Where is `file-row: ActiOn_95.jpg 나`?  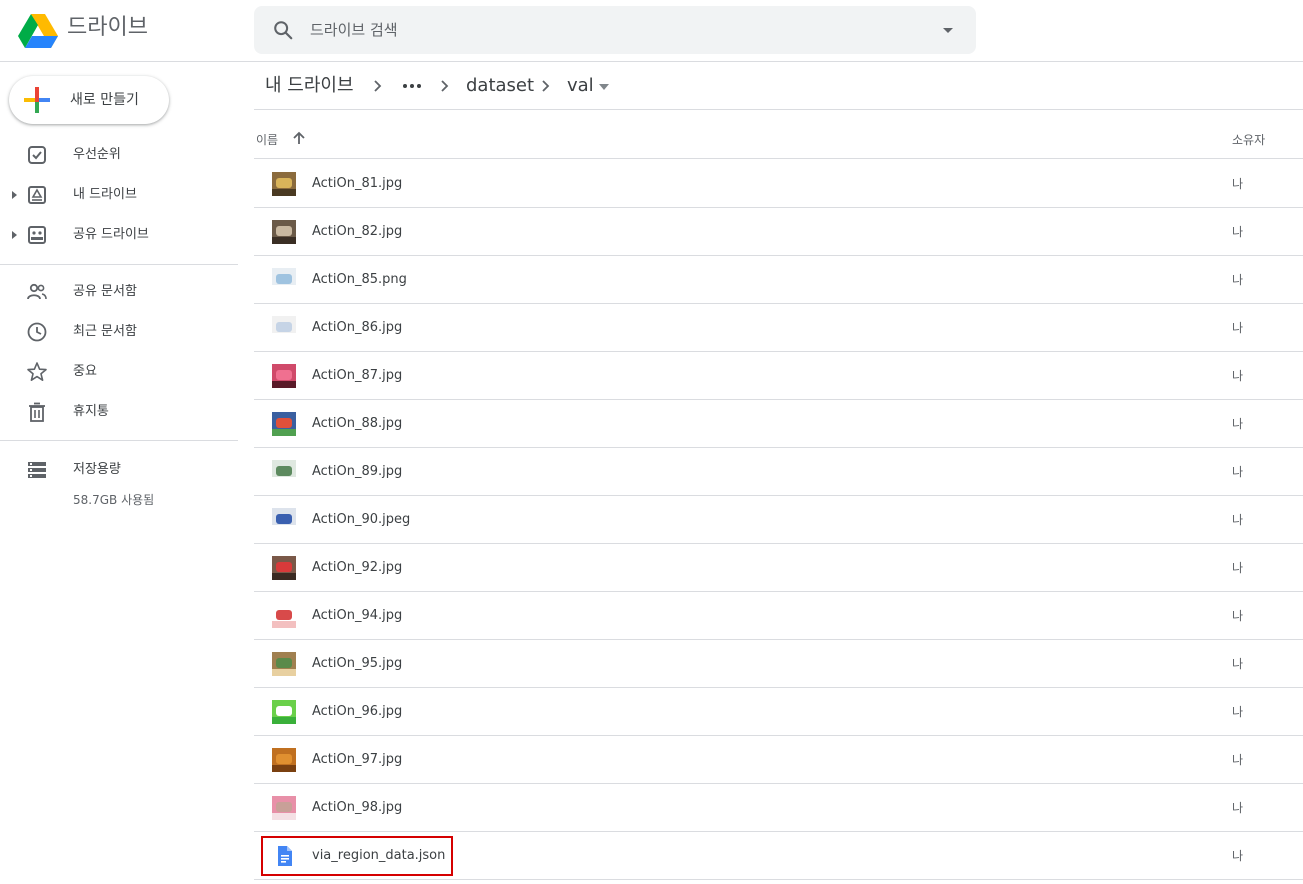
file-row: ActiOn_95.jpg 나 is located at coordinates (778, 664).